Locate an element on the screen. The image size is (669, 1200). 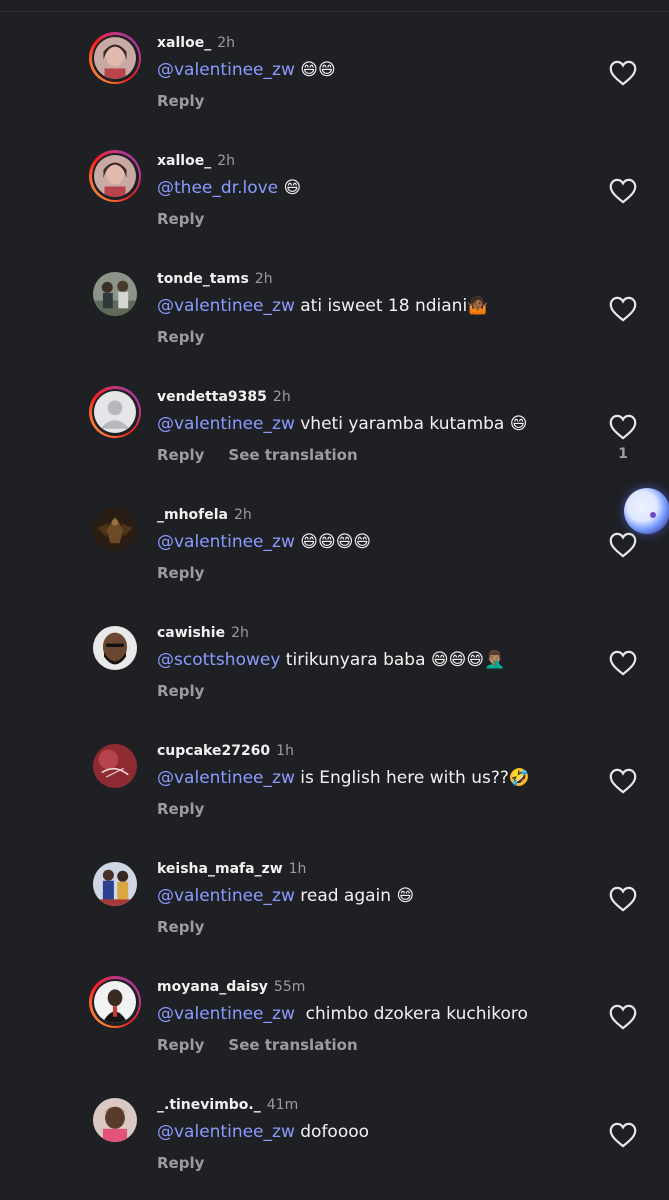
man-portrait-avatar is located at coordinates (115, 1002).